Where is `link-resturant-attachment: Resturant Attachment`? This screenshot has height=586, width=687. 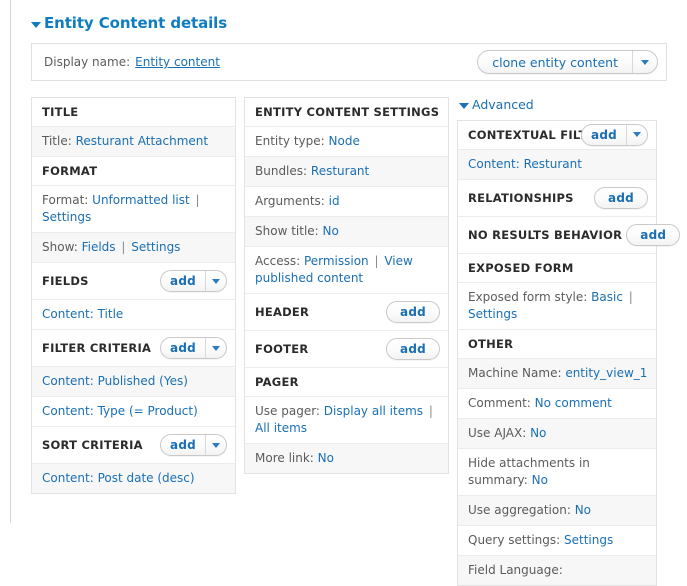 link-resturant-attachment: Resturant Attachment is located at coordinates (142, 141).